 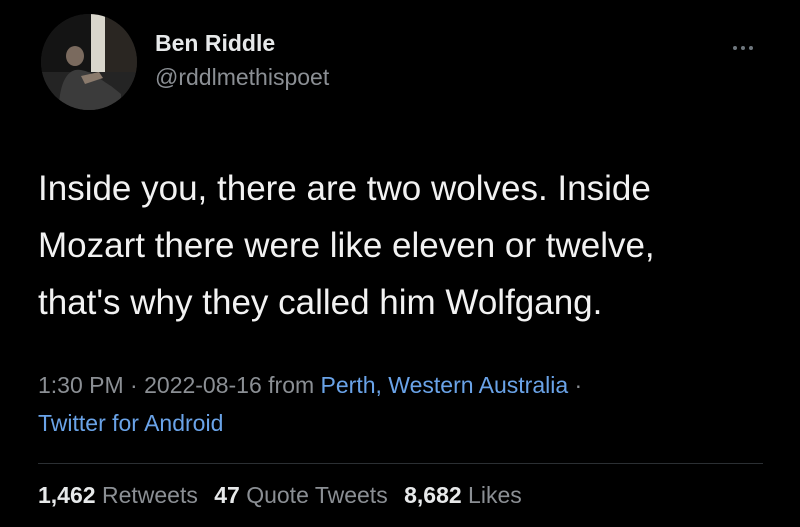 I want to click on quote-tweets-stat: 47 Quote Tweets, so click(x=300, y=495).